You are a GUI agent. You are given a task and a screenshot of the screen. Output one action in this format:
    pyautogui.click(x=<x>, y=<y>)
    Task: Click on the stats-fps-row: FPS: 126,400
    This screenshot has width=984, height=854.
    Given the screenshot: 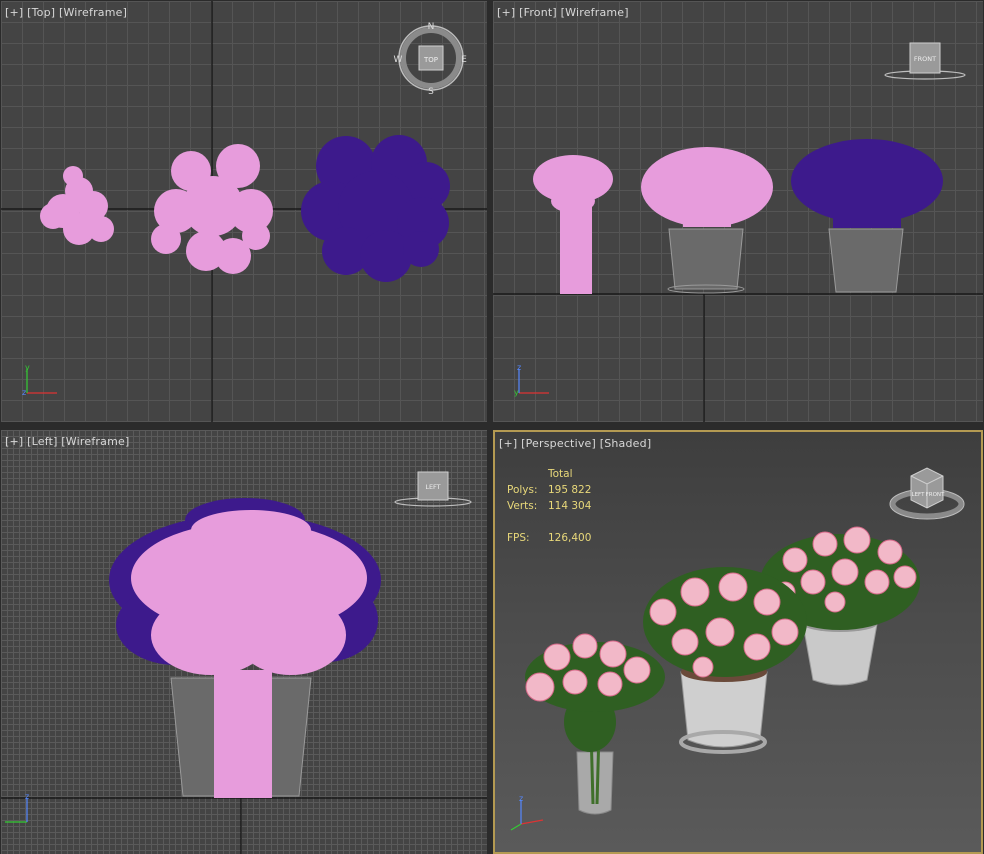 What is the action you would take?
    pyautogui.click(x=549, y=538)
    